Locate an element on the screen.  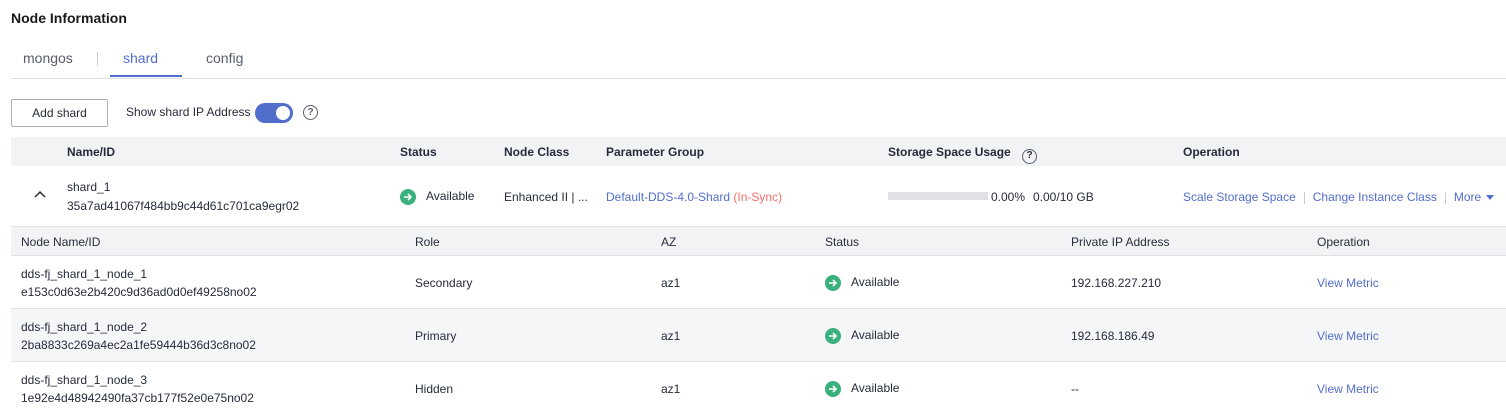
node-id: 2ba8833c269a4ec2a1fe59444b36d3c8no02 is located at coordinates (138, 345).